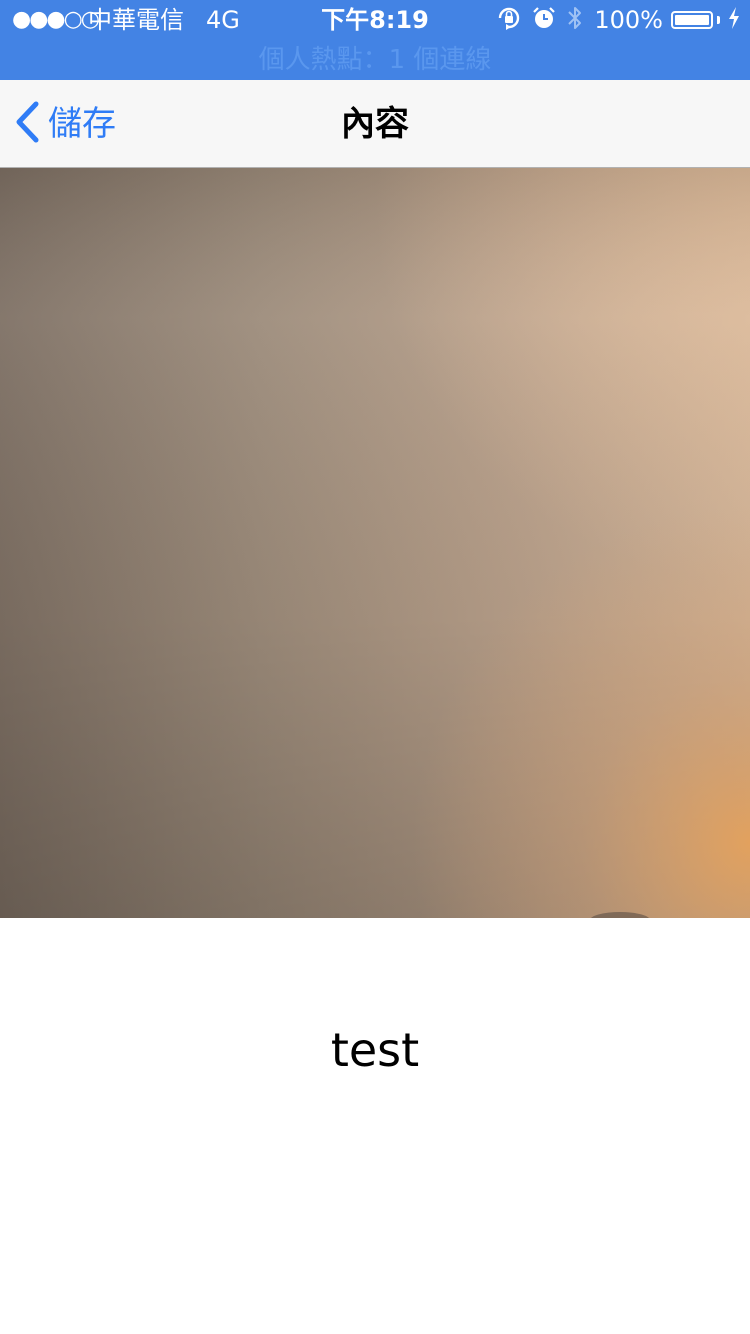 This screenshot has width=750, height=1334. What do you see at coordinates (509, 20) in the screenshot?
I see `rotation-lock-icon` at bounding box center [509, 20].